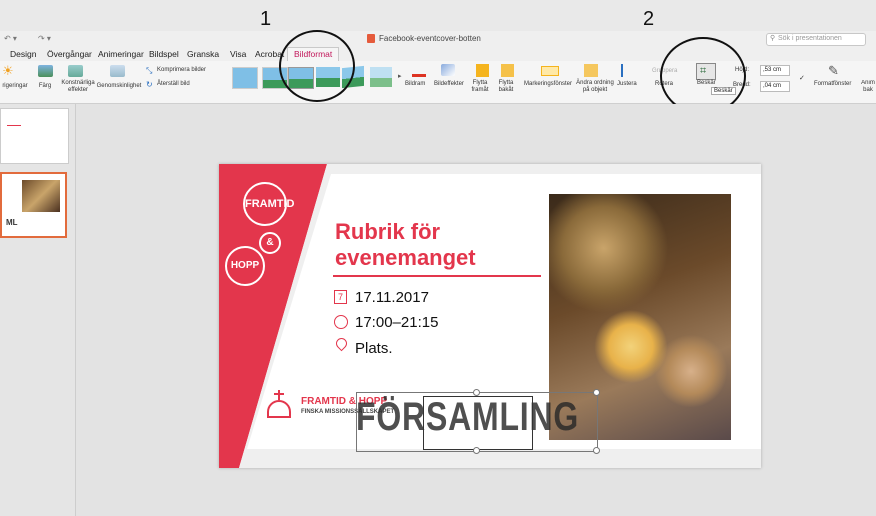 Image resolution: width=876 pixels, height=516 pixels. What do you see at coordinates (69, 54) in the screenshot?
I see `tab-overgangar: Övergångar` at bounding box center [69, 54].